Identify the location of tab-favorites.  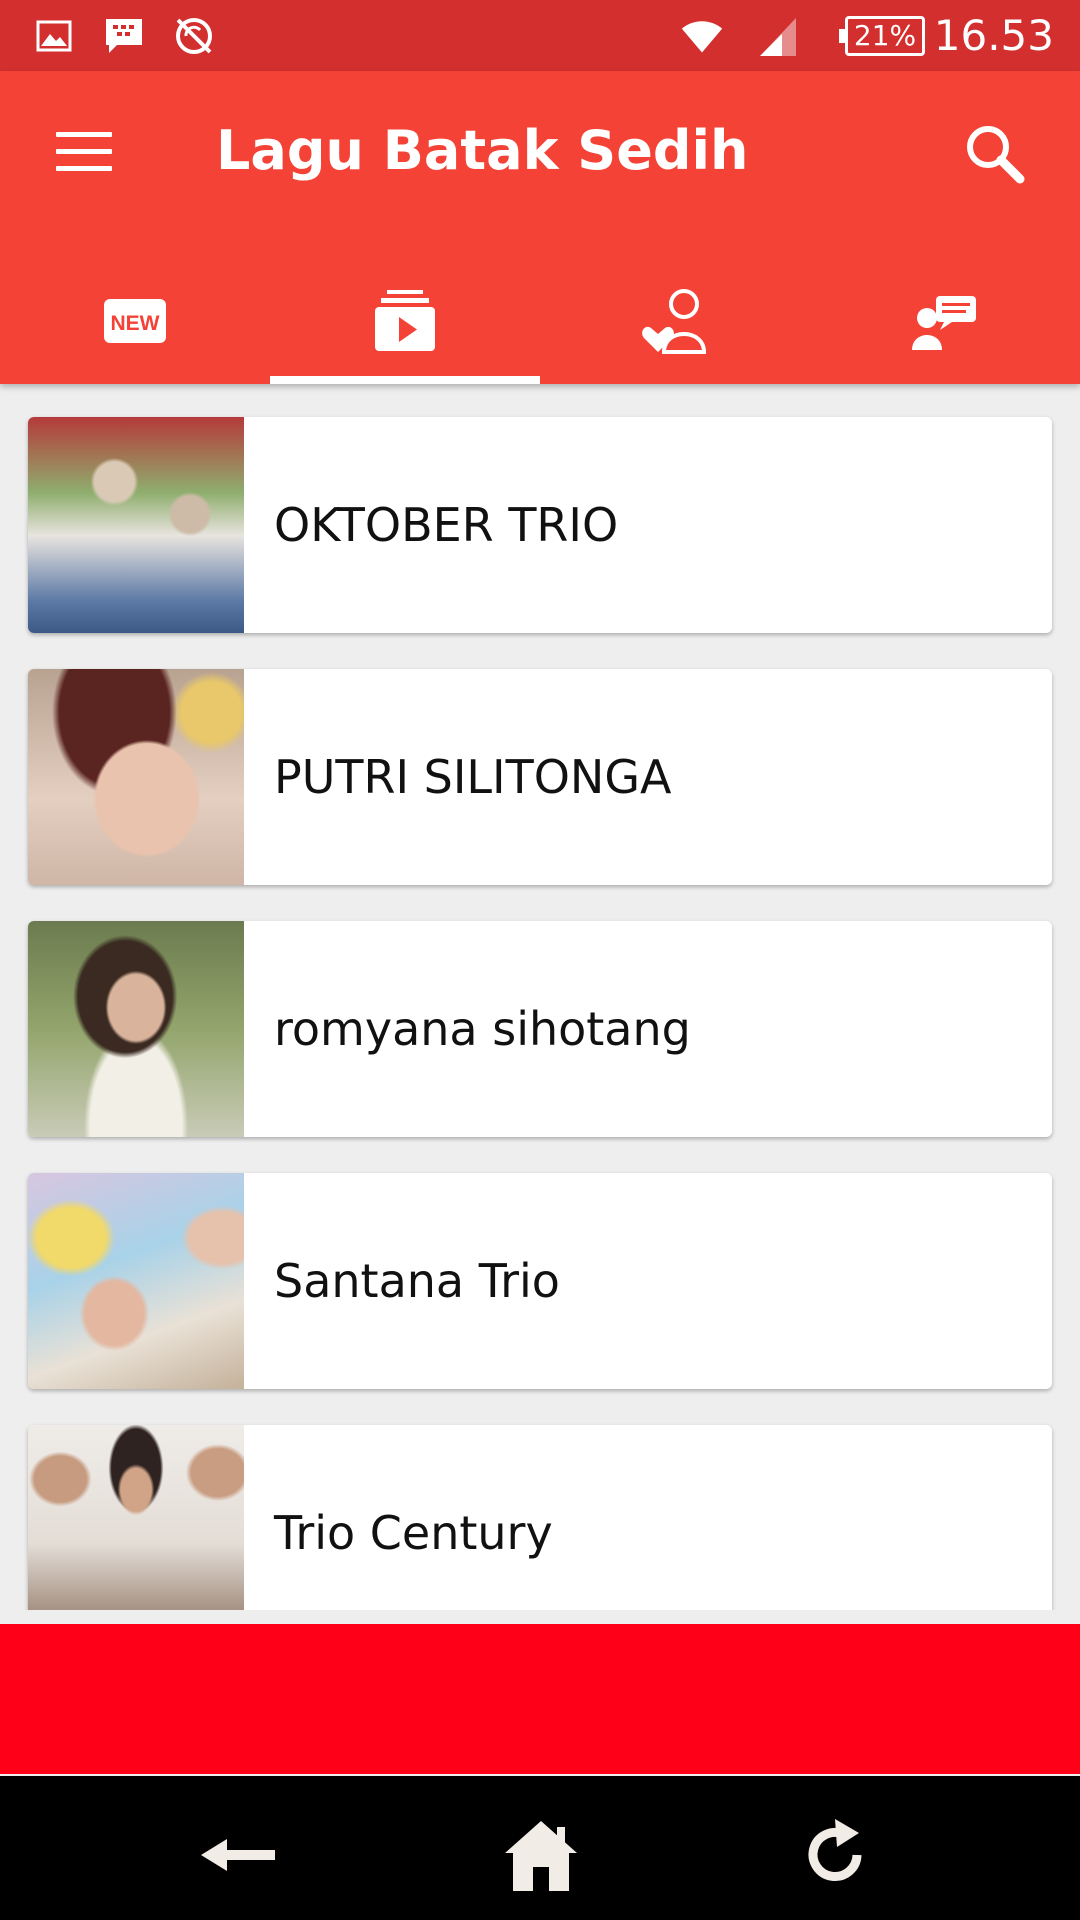
(675, 326).